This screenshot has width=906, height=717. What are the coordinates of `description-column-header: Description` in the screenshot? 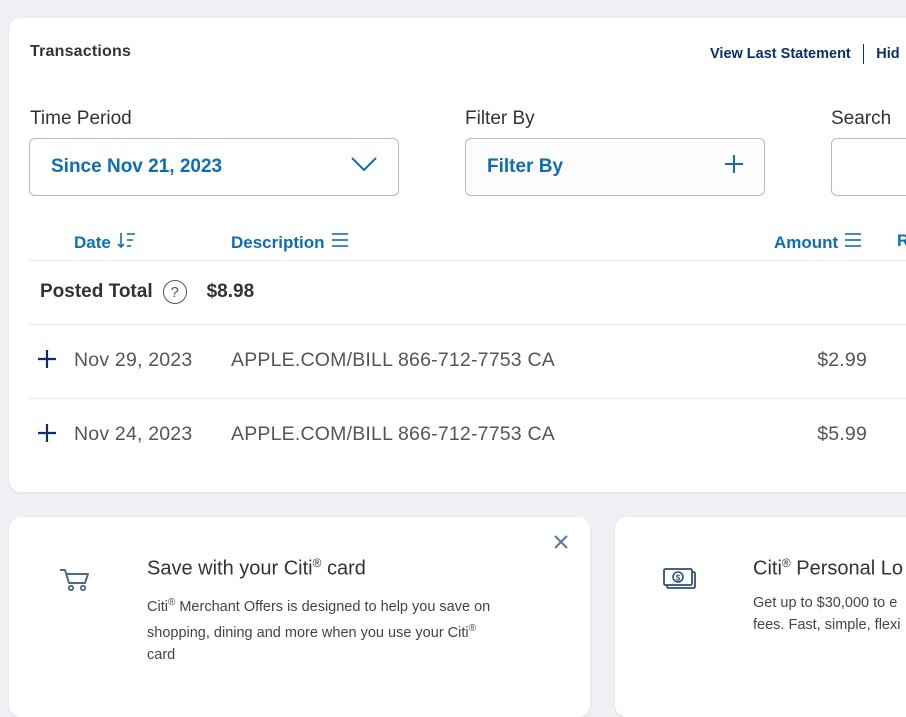 It's located at (290, 242).